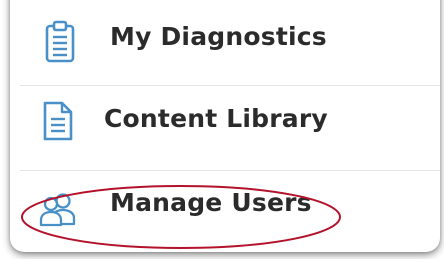 The height and width of the screenshot is (259, 444). Describe the element at coordinates (216, 118) in the screenshot. I see `menu-item-label: Content Library` at that location.